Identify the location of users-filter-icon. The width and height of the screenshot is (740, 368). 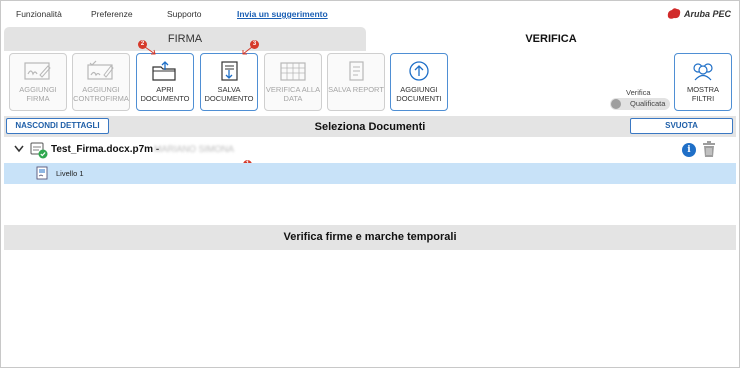
(703, 72).